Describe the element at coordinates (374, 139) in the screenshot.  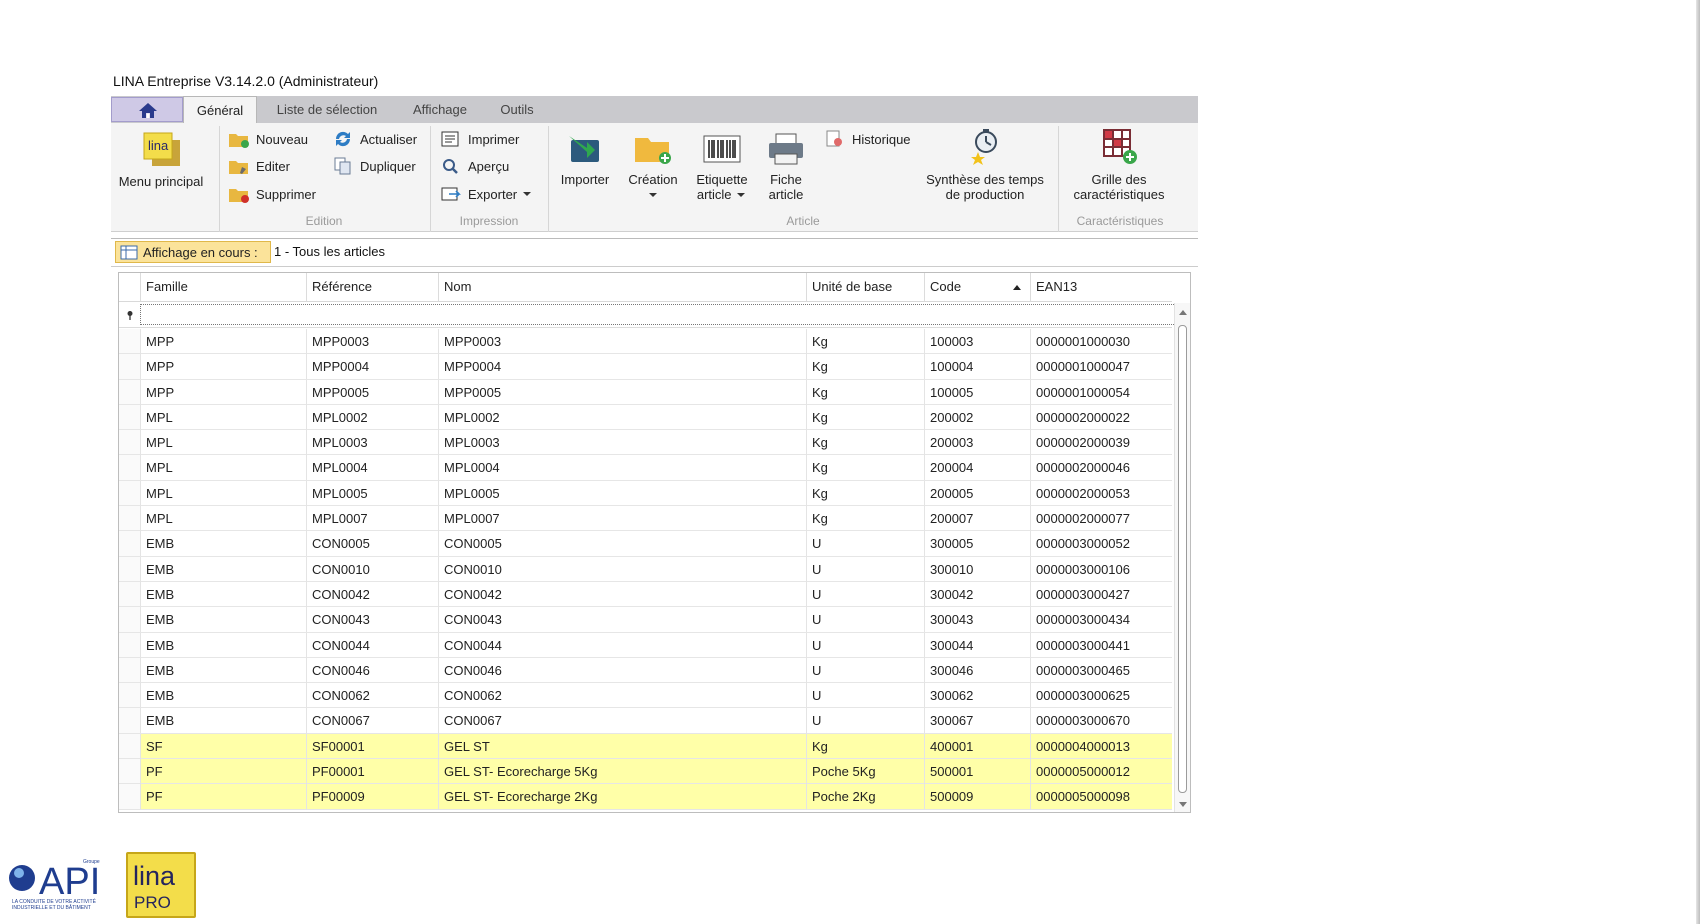
I see `actualiser-button: Actualiser` at that location.